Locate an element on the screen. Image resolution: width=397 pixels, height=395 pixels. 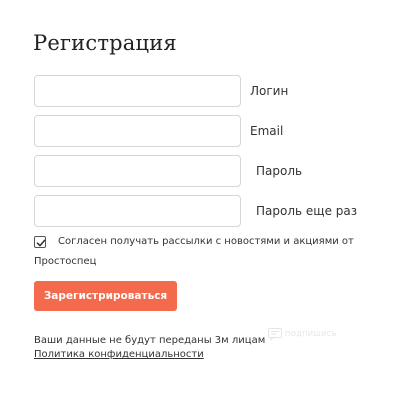
watermark: ПОДПИШИСЬ is located at coordinates (308, 334).